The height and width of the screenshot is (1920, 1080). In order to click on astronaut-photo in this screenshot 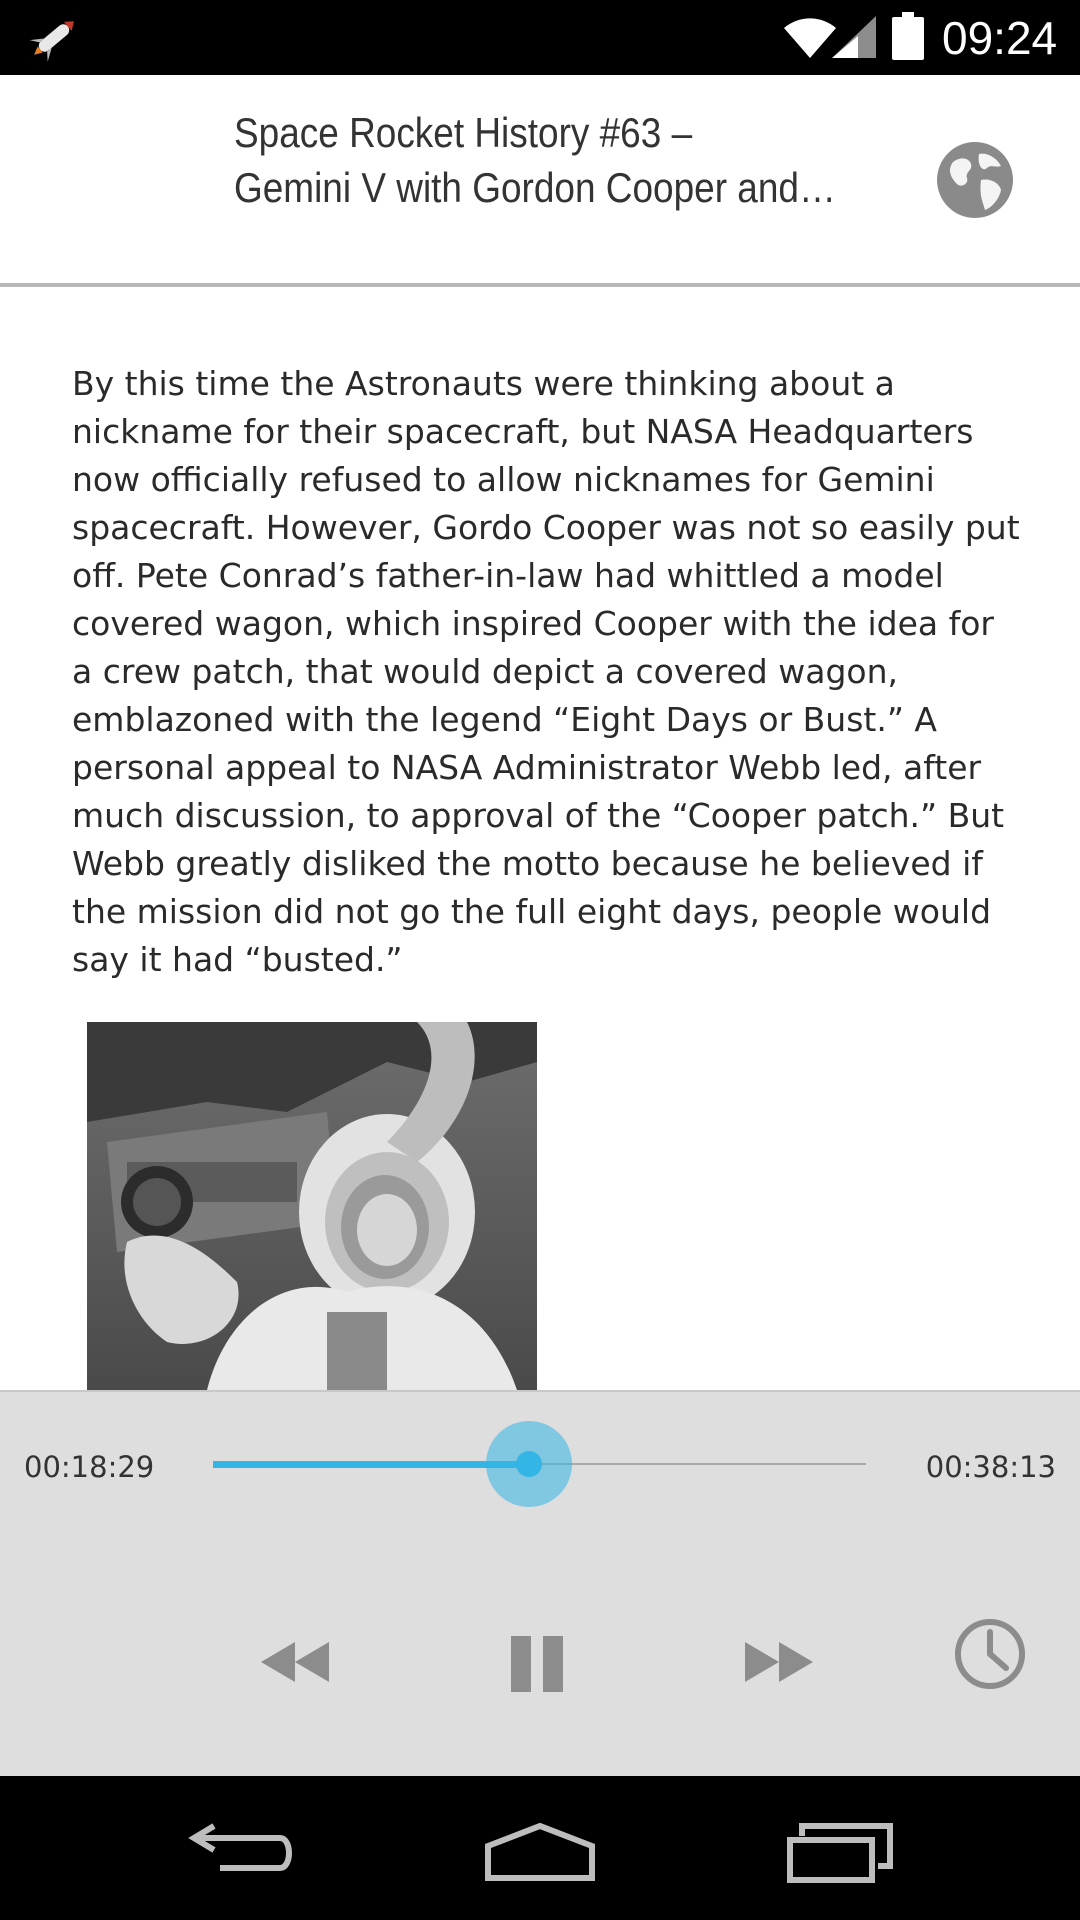, I will do `click(312, 1206)`.